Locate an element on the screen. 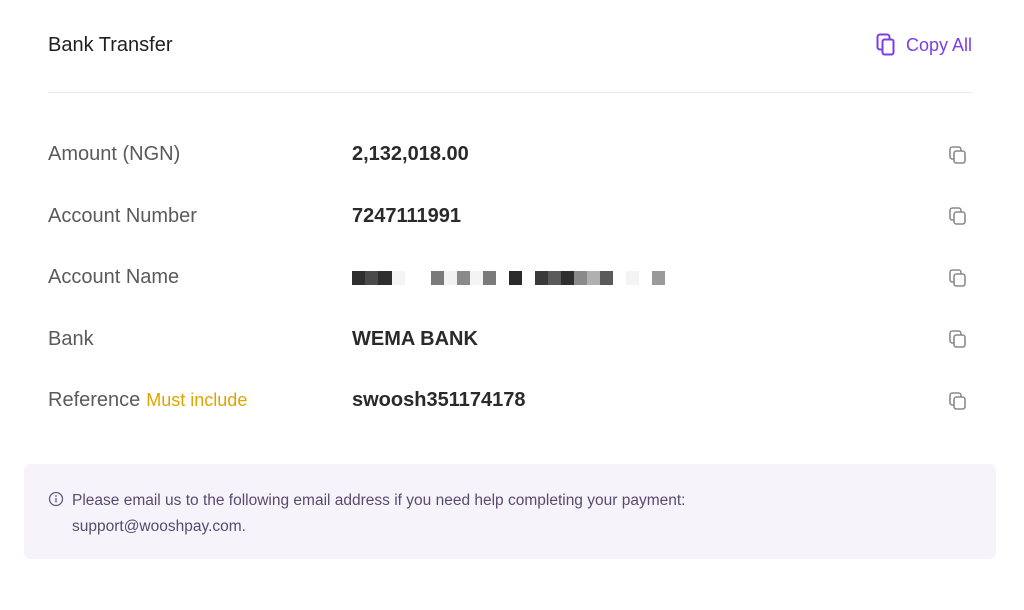 This screenshot has height=610, width=1024. amount-label-text: Amount (NGN) is located at coordinates (114, 154).